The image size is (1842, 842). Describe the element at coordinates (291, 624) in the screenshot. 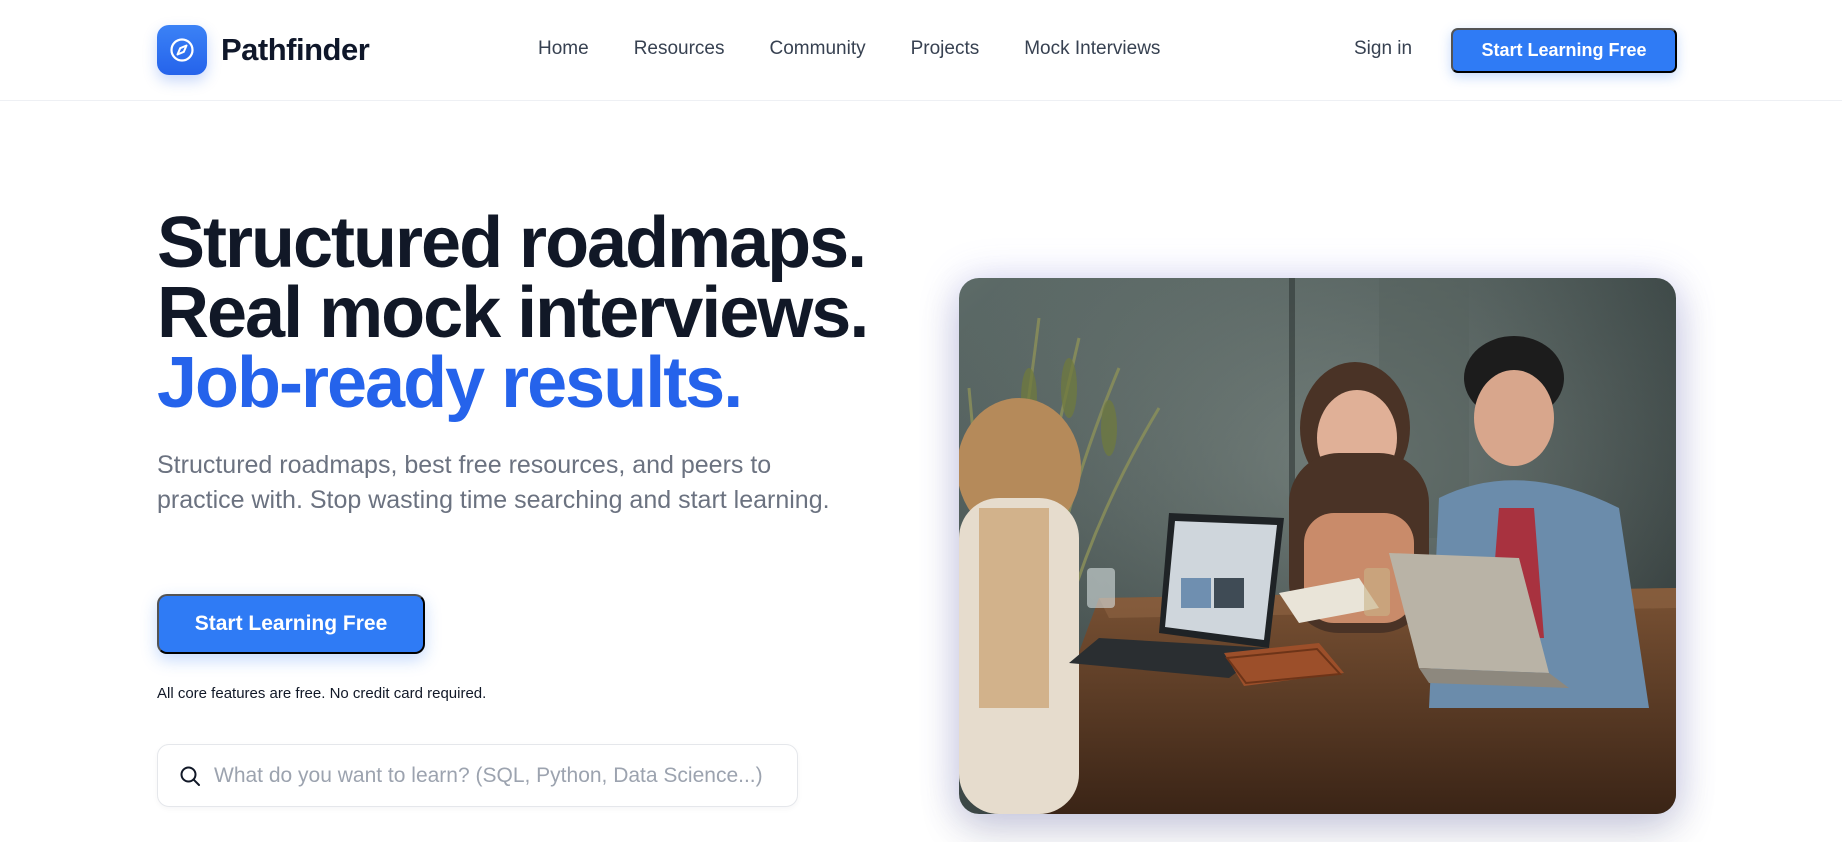

I see `start-learning-free-button: Start Learning Free` at that location.